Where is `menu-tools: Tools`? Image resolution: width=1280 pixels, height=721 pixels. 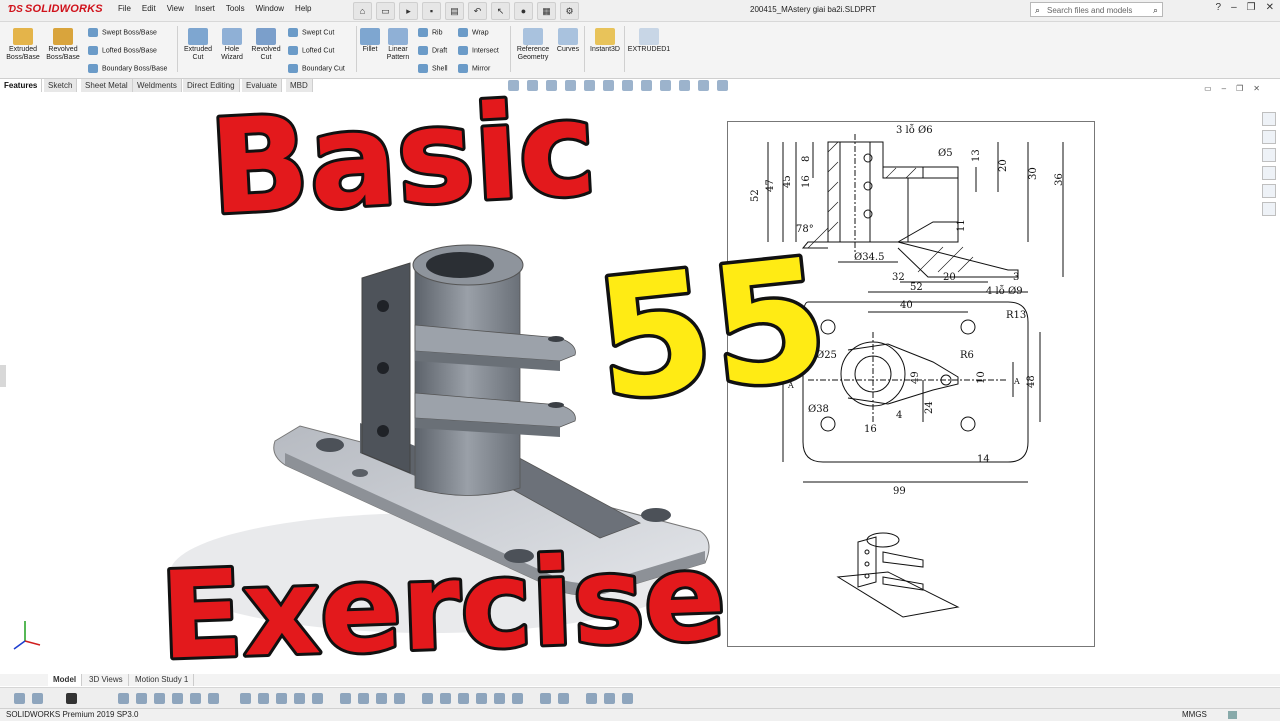 menu-tools: Tools is located at coordinates (235, 8).